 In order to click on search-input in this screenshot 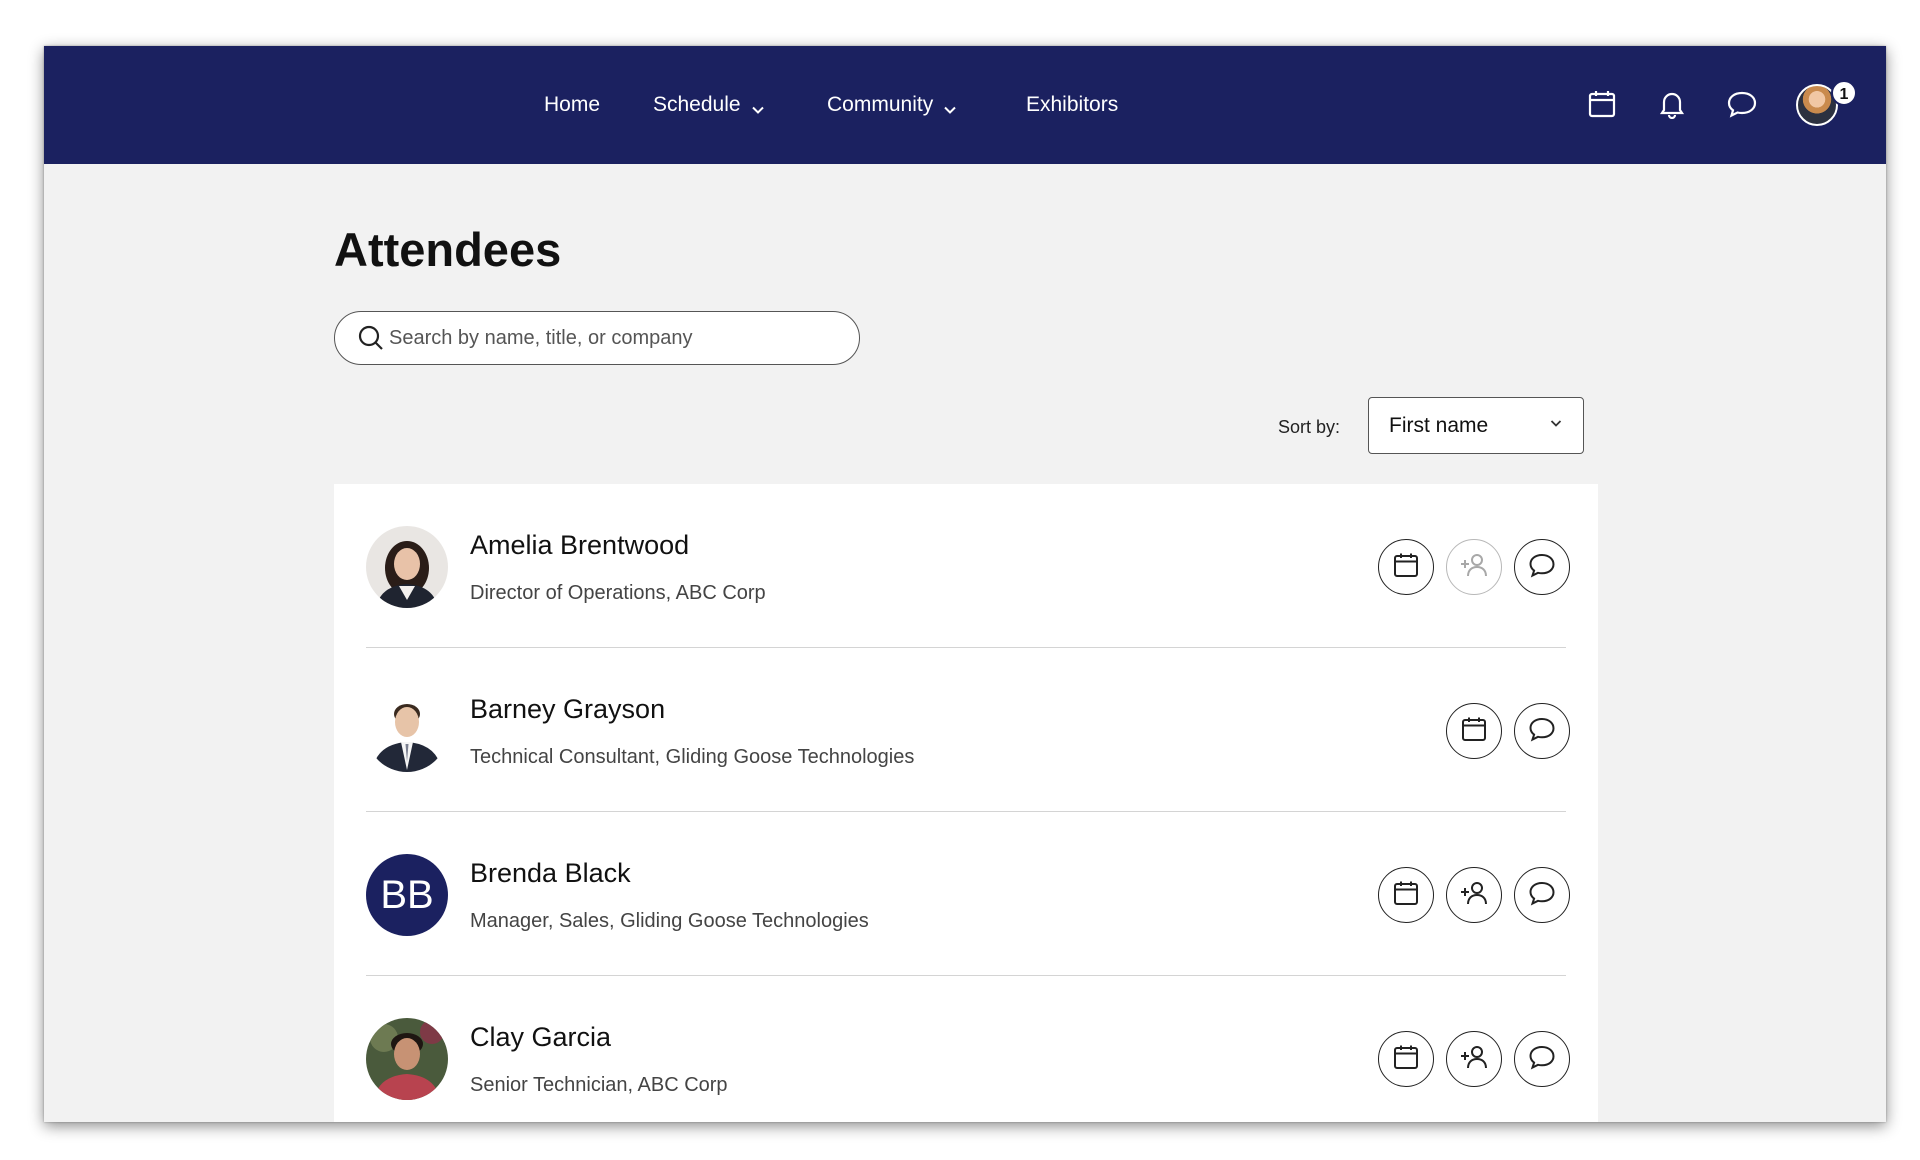, I will do `click(609, 338)`.